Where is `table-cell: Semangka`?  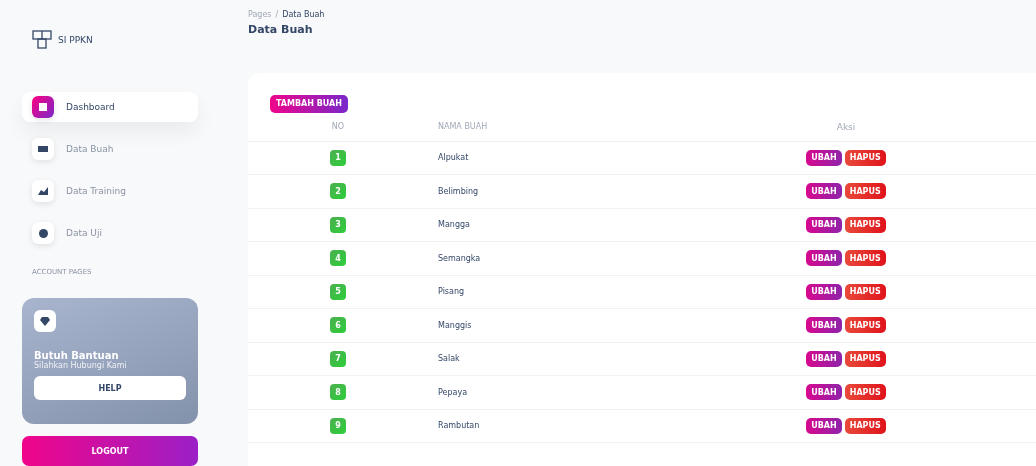 table-cell: Semangka is located at coordinates (459, 258).